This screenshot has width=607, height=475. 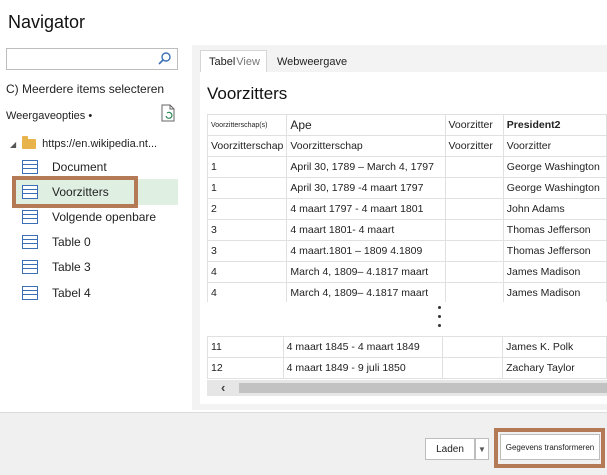 I want to click on column-header: Voorzitterschap(s), so click(x=247, y=125).